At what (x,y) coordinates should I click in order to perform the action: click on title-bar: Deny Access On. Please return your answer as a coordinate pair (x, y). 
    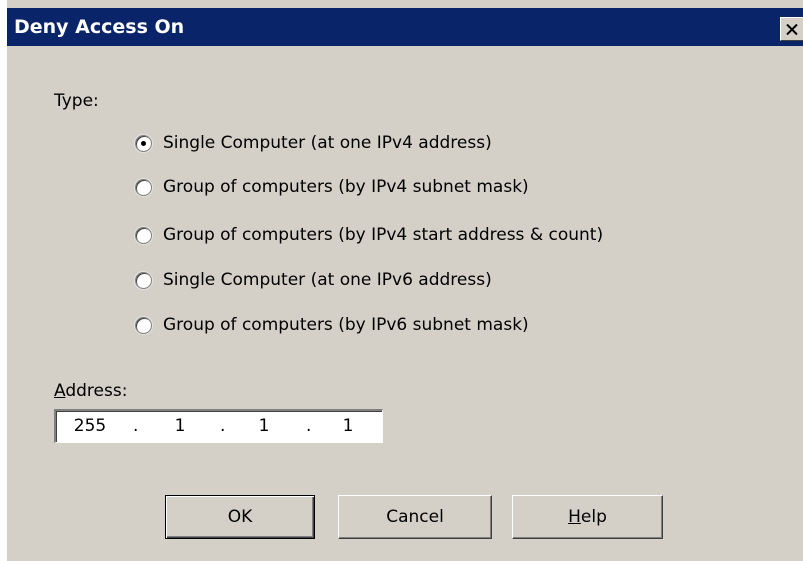
    Looking at the image, I should click on (405, 27).